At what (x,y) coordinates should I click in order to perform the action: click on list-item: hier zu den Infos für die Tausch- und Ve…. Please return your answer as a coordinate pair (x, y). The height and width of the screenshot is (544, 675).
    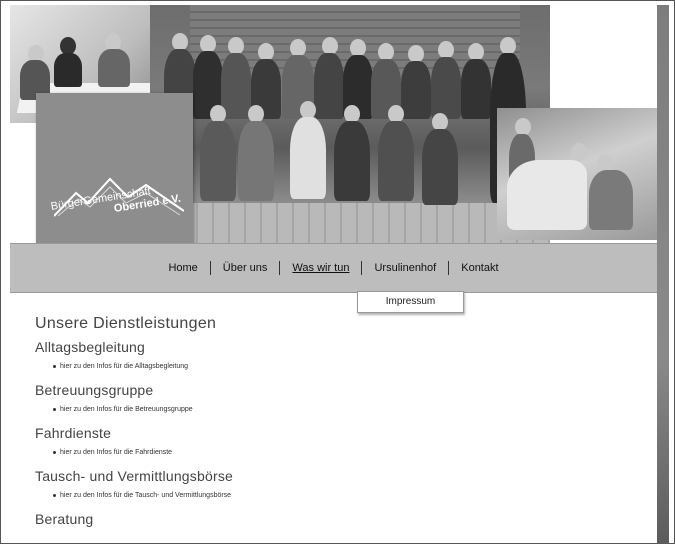
    Looking at the image, I should click on (344, 495).